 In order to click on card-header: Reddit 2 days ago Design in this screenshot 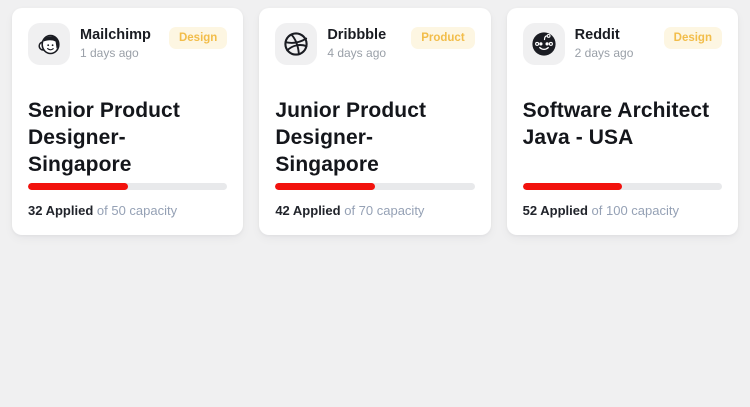, I will do `click(622, 44)`.